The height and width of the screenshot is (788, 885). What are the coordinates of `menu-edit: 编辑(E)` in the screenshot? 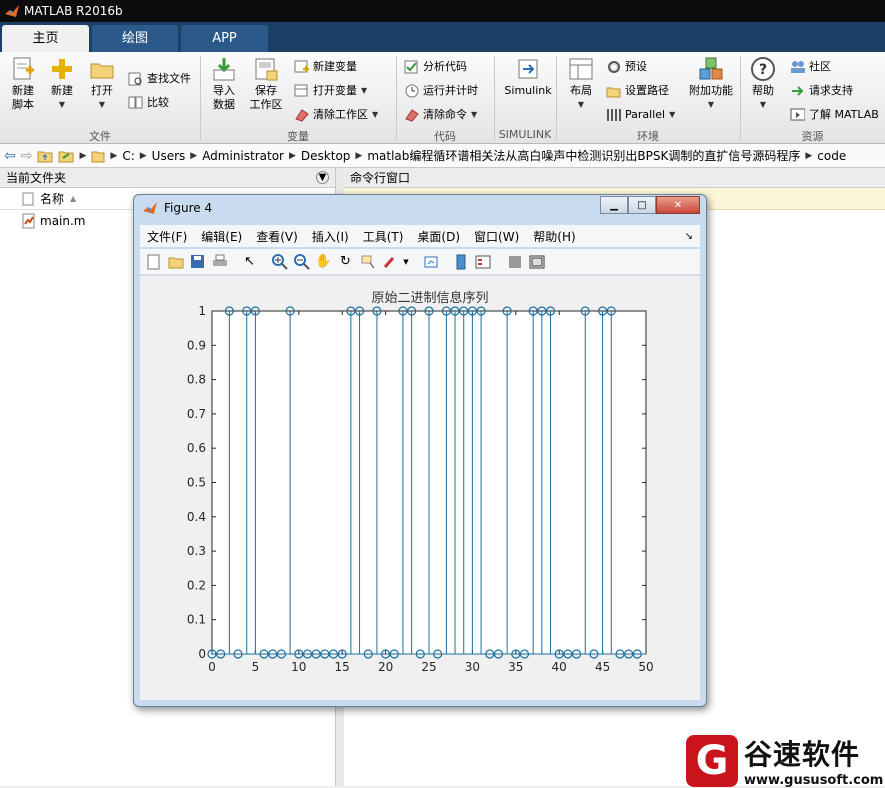 It's located at (221, 236).